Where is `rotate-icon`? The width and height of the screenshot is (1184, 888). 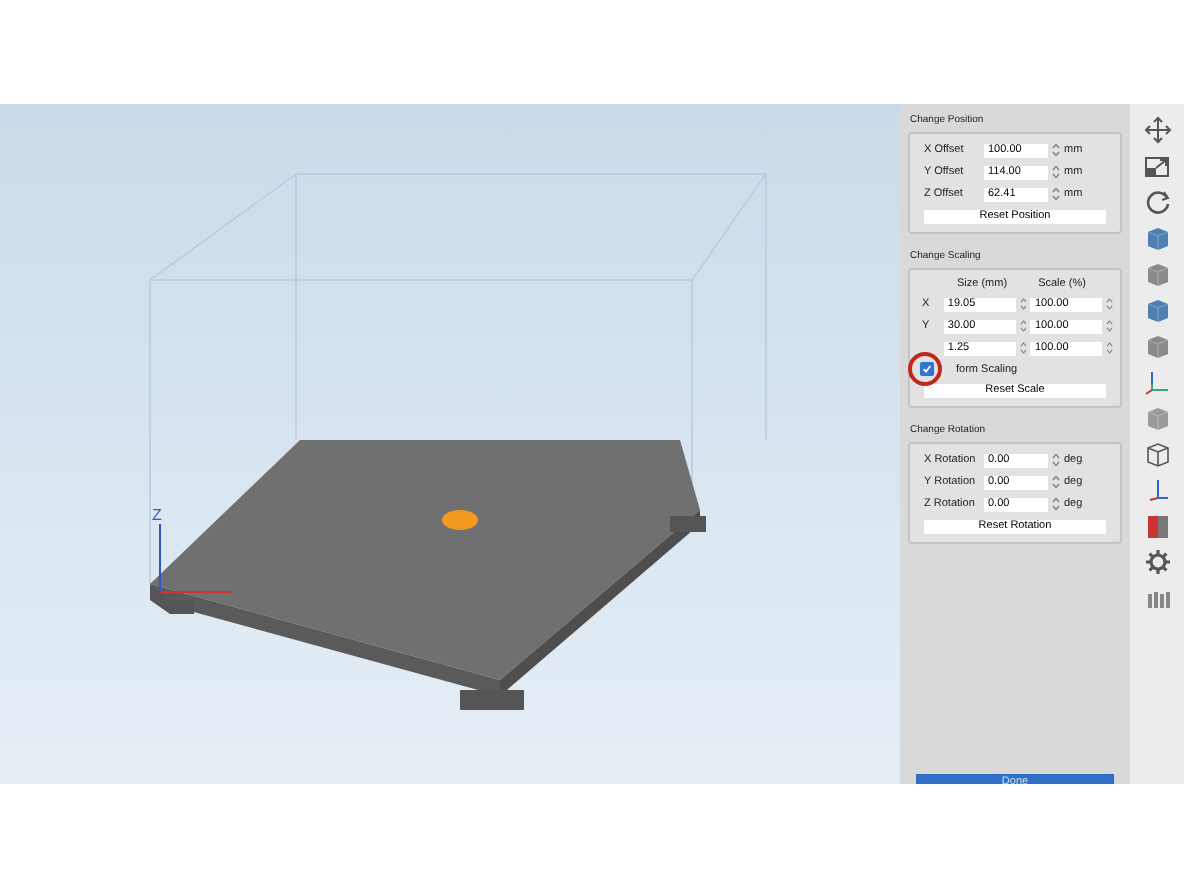 rotate-icon is located at coordinates (1157, 202).